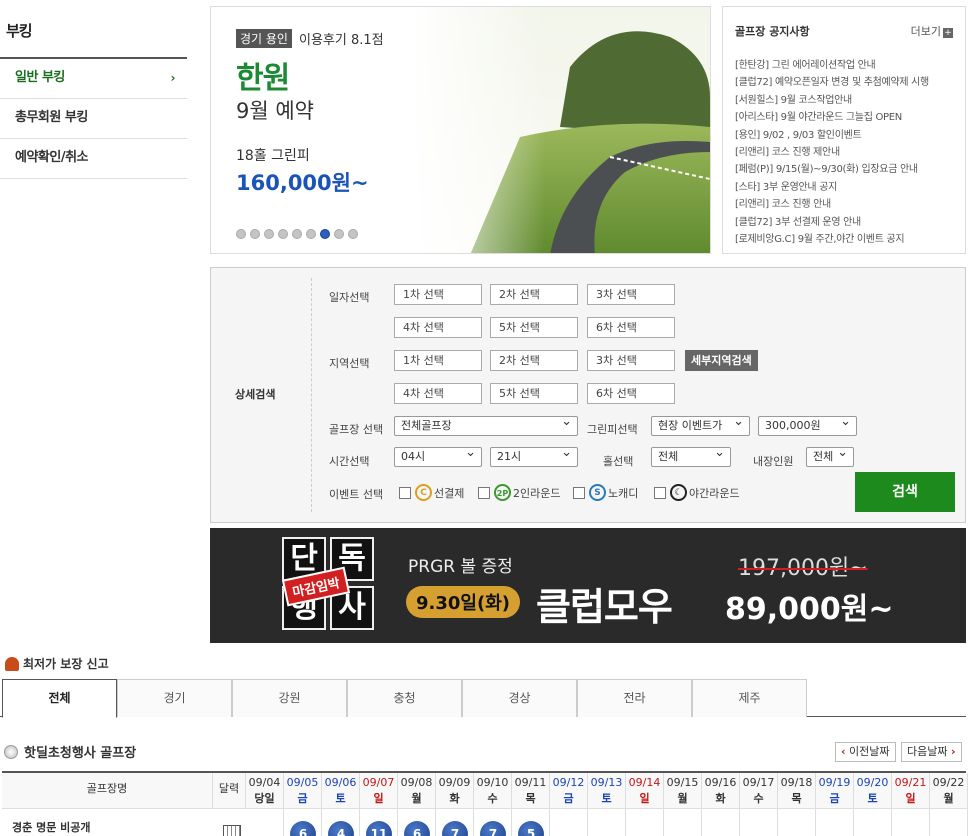 This screenshot has height=836, width=976. What do you see at coordinates (911, 791) in the screenshot?
I see `date-column-header: 09/21 일` at bounding box center [911, 791].